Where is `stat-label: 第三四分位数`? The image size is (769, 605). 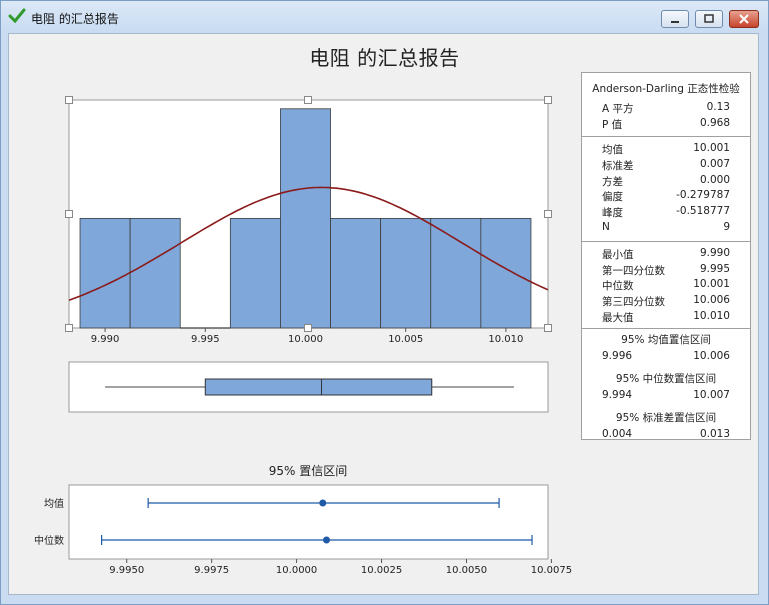
stat-label: 第三四分位数 is located at coordinates (633, 302).